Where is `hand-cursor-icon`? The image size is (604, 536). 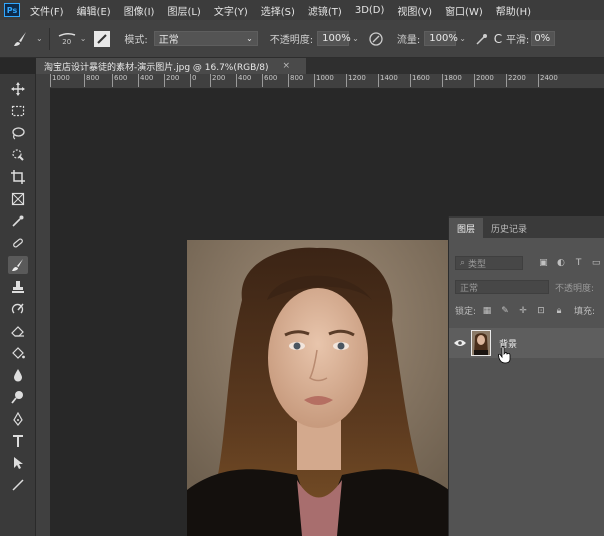 hand-cursor-icon is located at coordinates (505, 357).